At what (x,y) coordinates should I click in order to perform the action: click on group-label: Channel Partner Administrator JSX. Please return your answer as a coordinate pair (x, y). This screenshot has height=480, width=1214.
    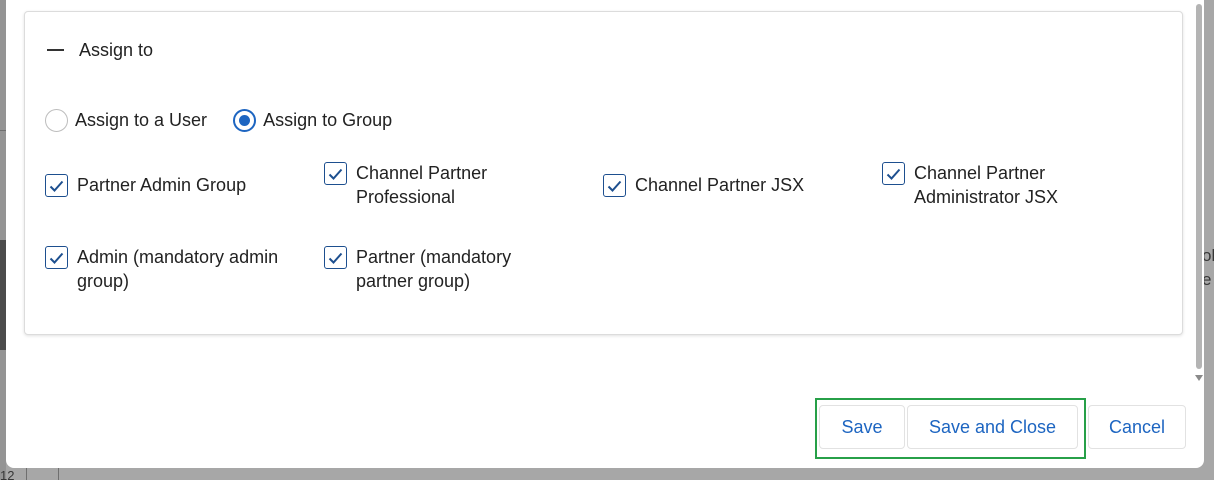
    Looking at the image, I should click on (986, 185).